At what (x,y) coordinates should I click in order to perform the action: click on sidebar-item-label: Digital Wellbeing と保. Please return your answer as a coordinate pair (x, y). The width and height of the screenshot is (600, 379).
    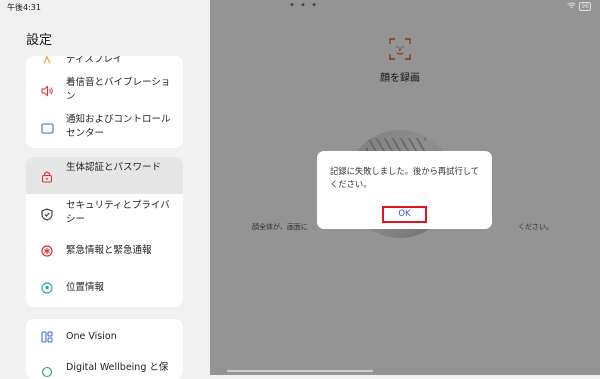
    Looking at the image, I should click on (117, 367).